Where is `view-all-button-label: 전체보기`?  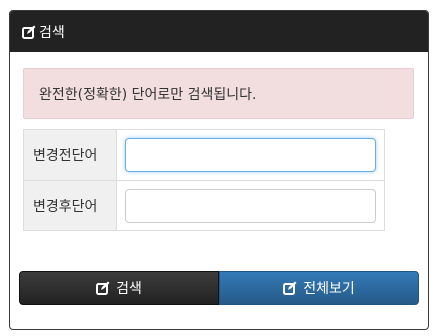 view-all-button-label: 전체보기 is located at coordinates (329, 289).